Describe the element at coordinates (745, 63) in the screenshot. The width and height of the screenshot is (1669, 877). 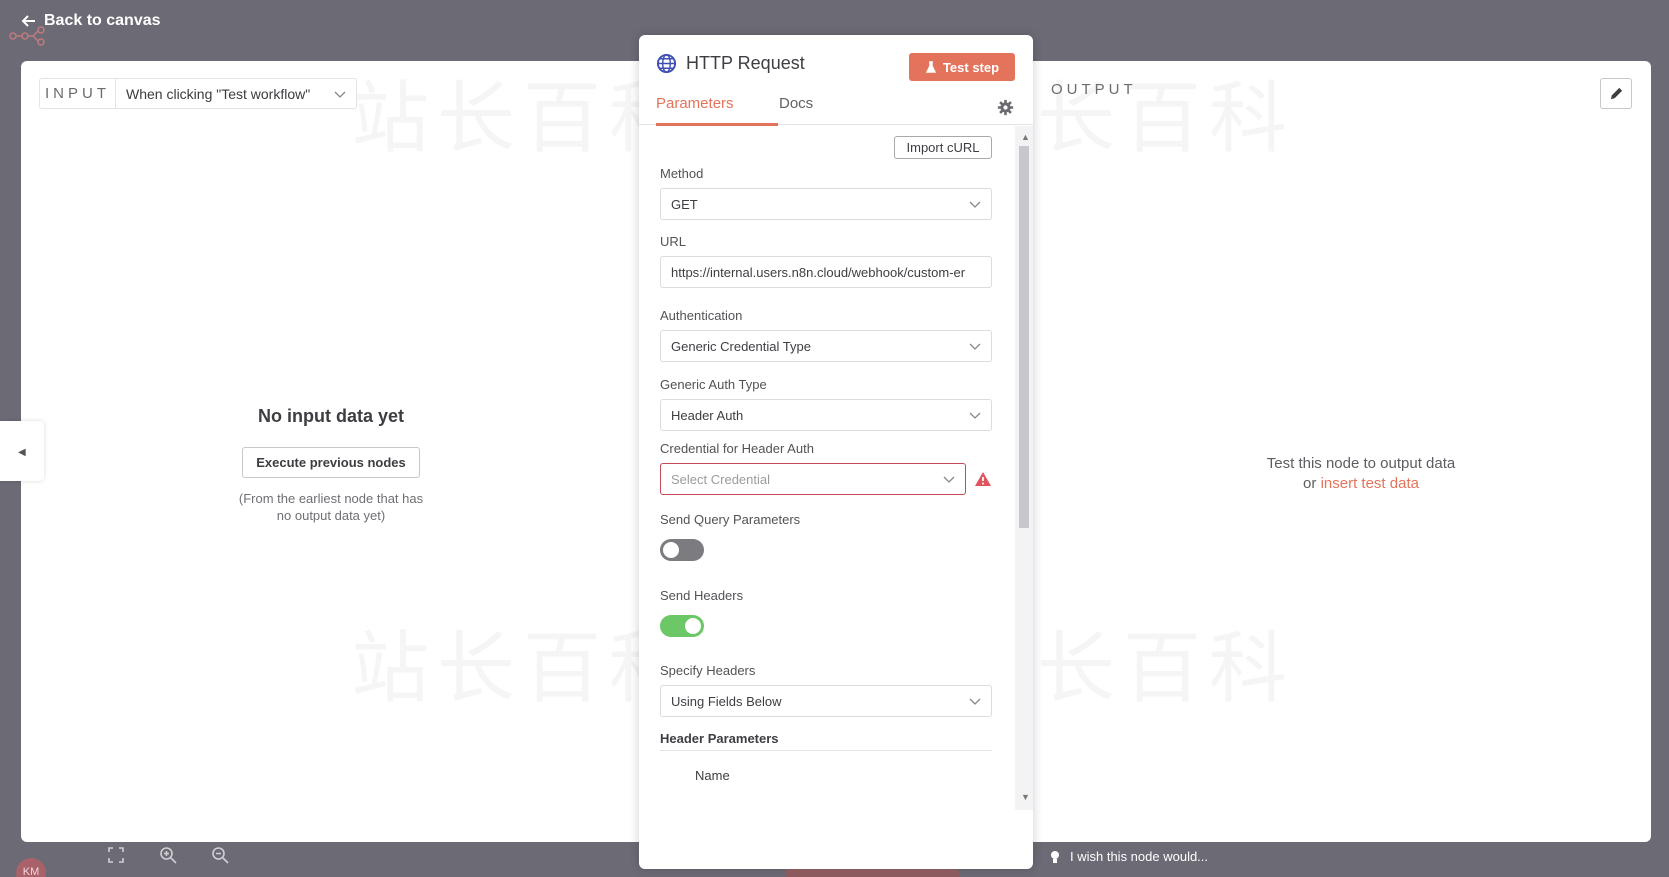
I see `node-title-text: HTTP Request` at that location.